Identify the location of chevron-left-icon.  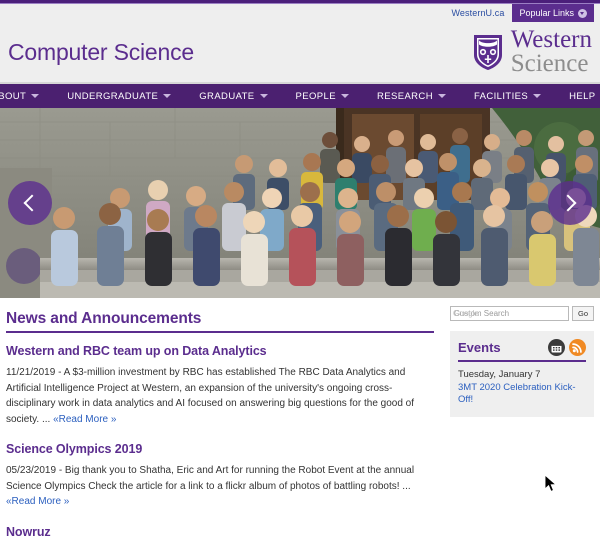
(32, 203).